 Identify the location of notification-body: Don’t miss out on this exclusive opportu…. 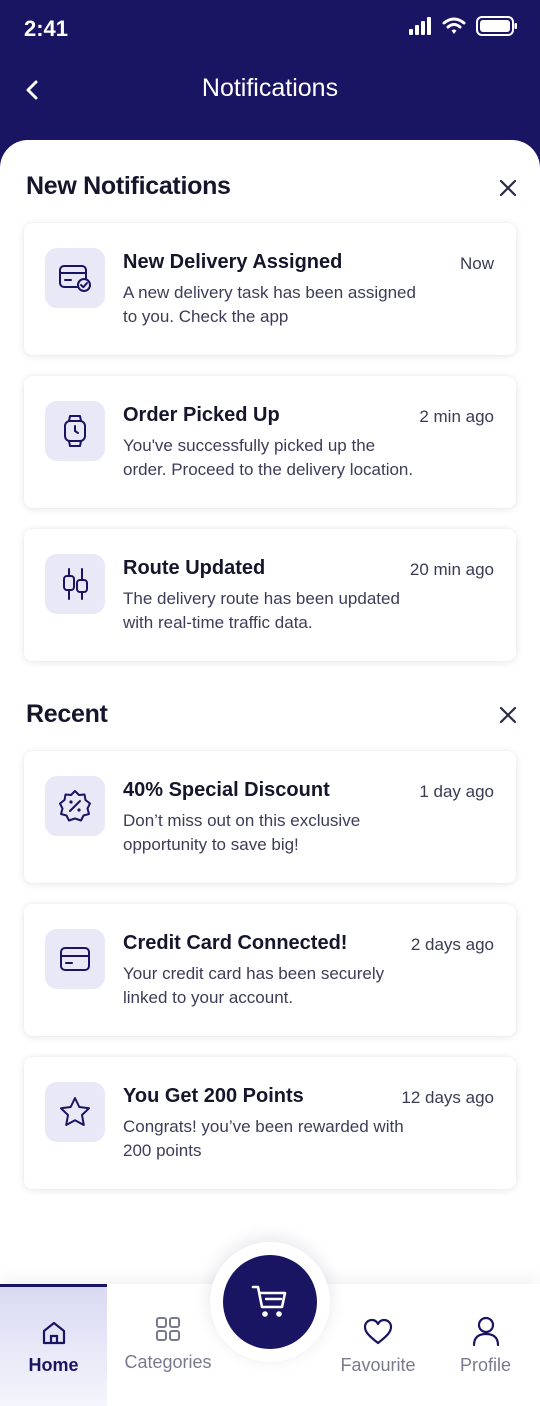
(242, 832).